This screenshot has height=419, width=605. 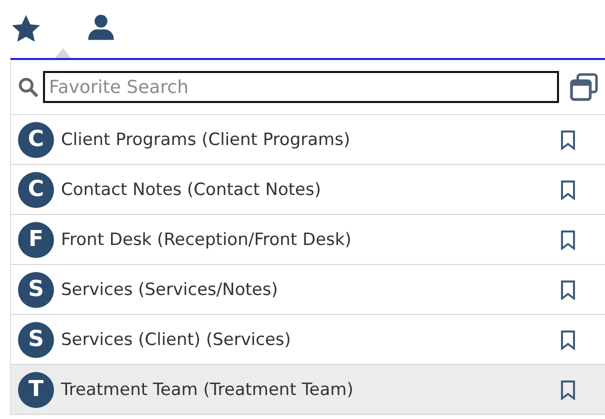 I want to click on letter-badge: F, so click(x=36, y=240).